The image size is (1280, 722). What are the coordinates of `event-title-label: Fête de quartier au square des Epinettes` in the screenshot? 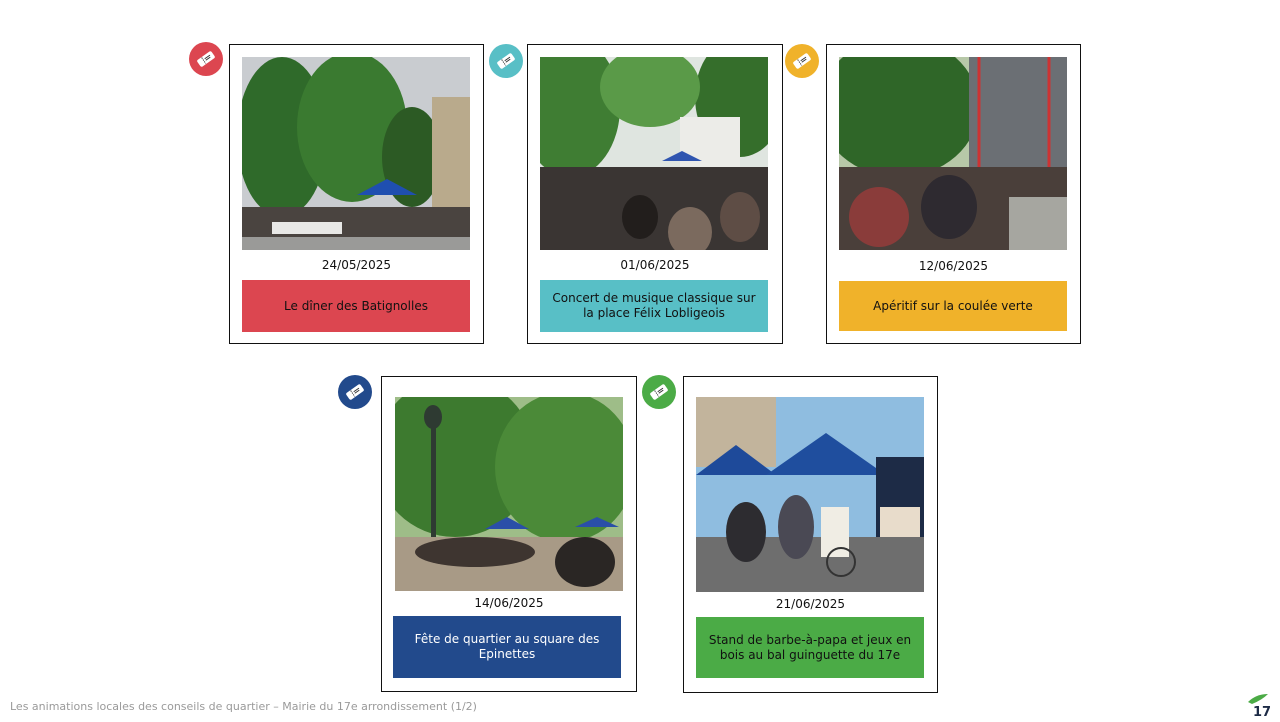 It's located at (507, 647).